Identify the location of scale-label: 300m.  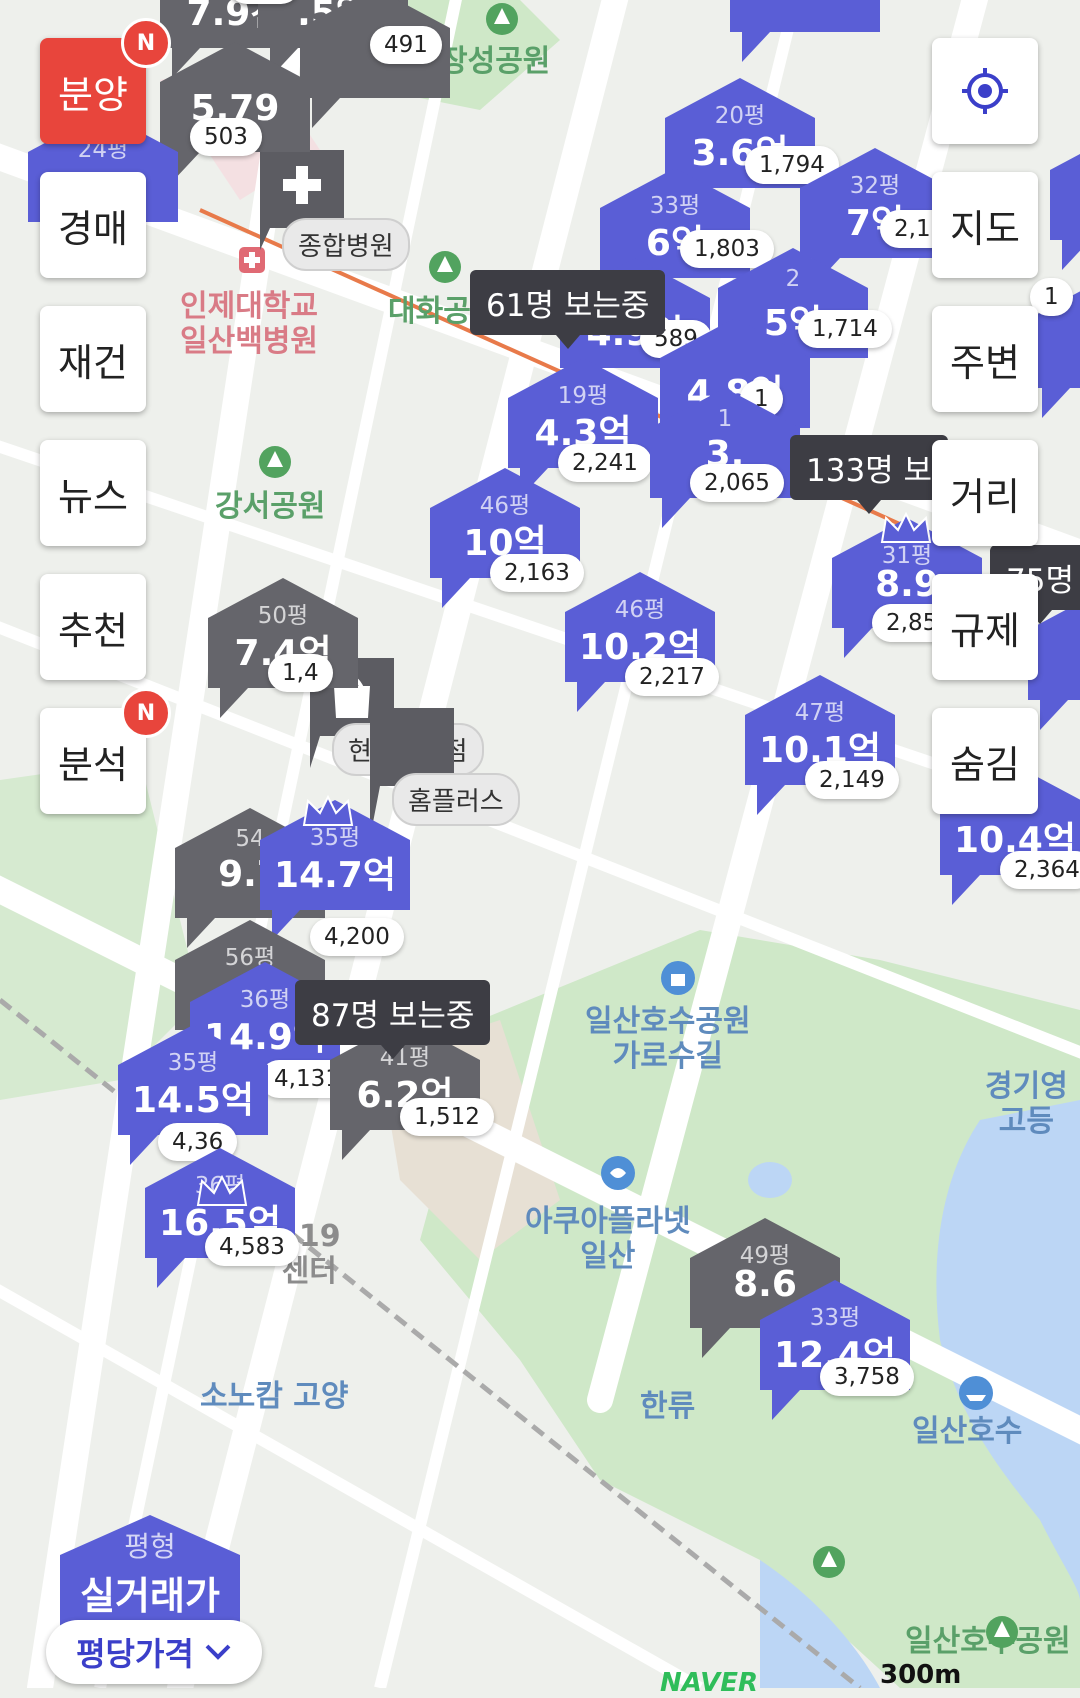
(921, 1675).